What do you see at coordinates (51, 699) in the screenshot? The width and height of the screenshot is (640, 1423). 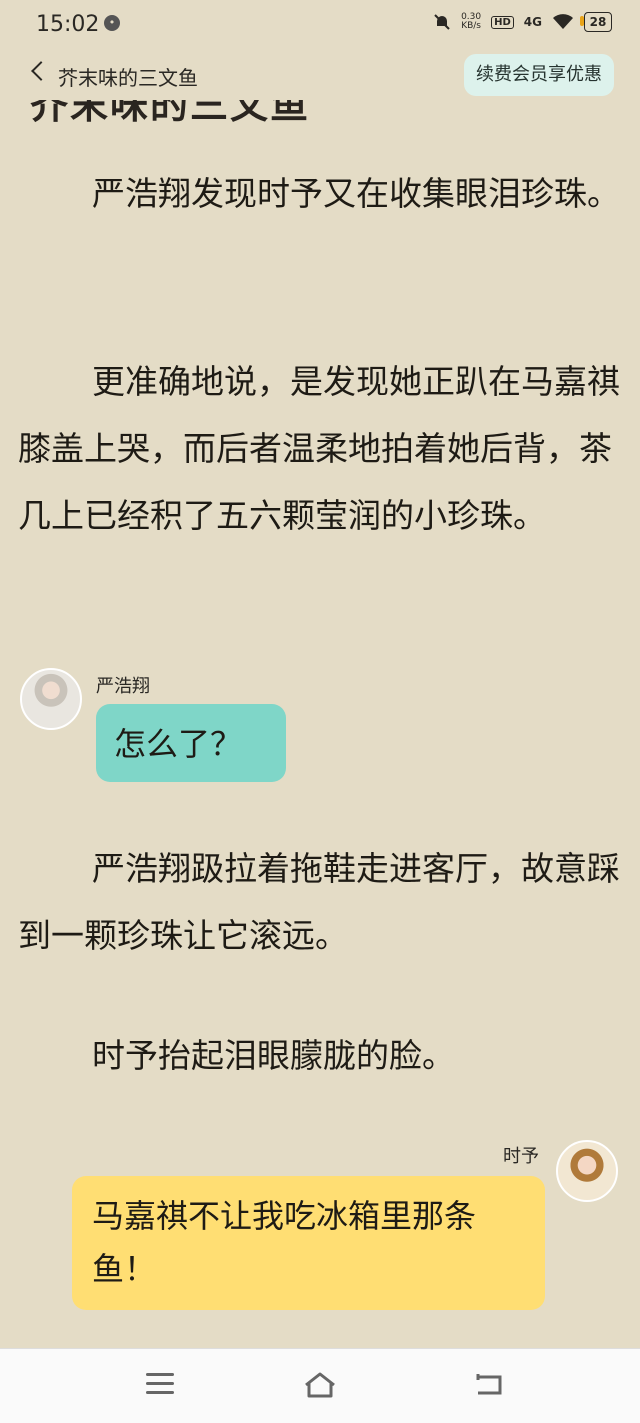 I see `avatar-yanhaoxiang` at bounding box center [51, 699].